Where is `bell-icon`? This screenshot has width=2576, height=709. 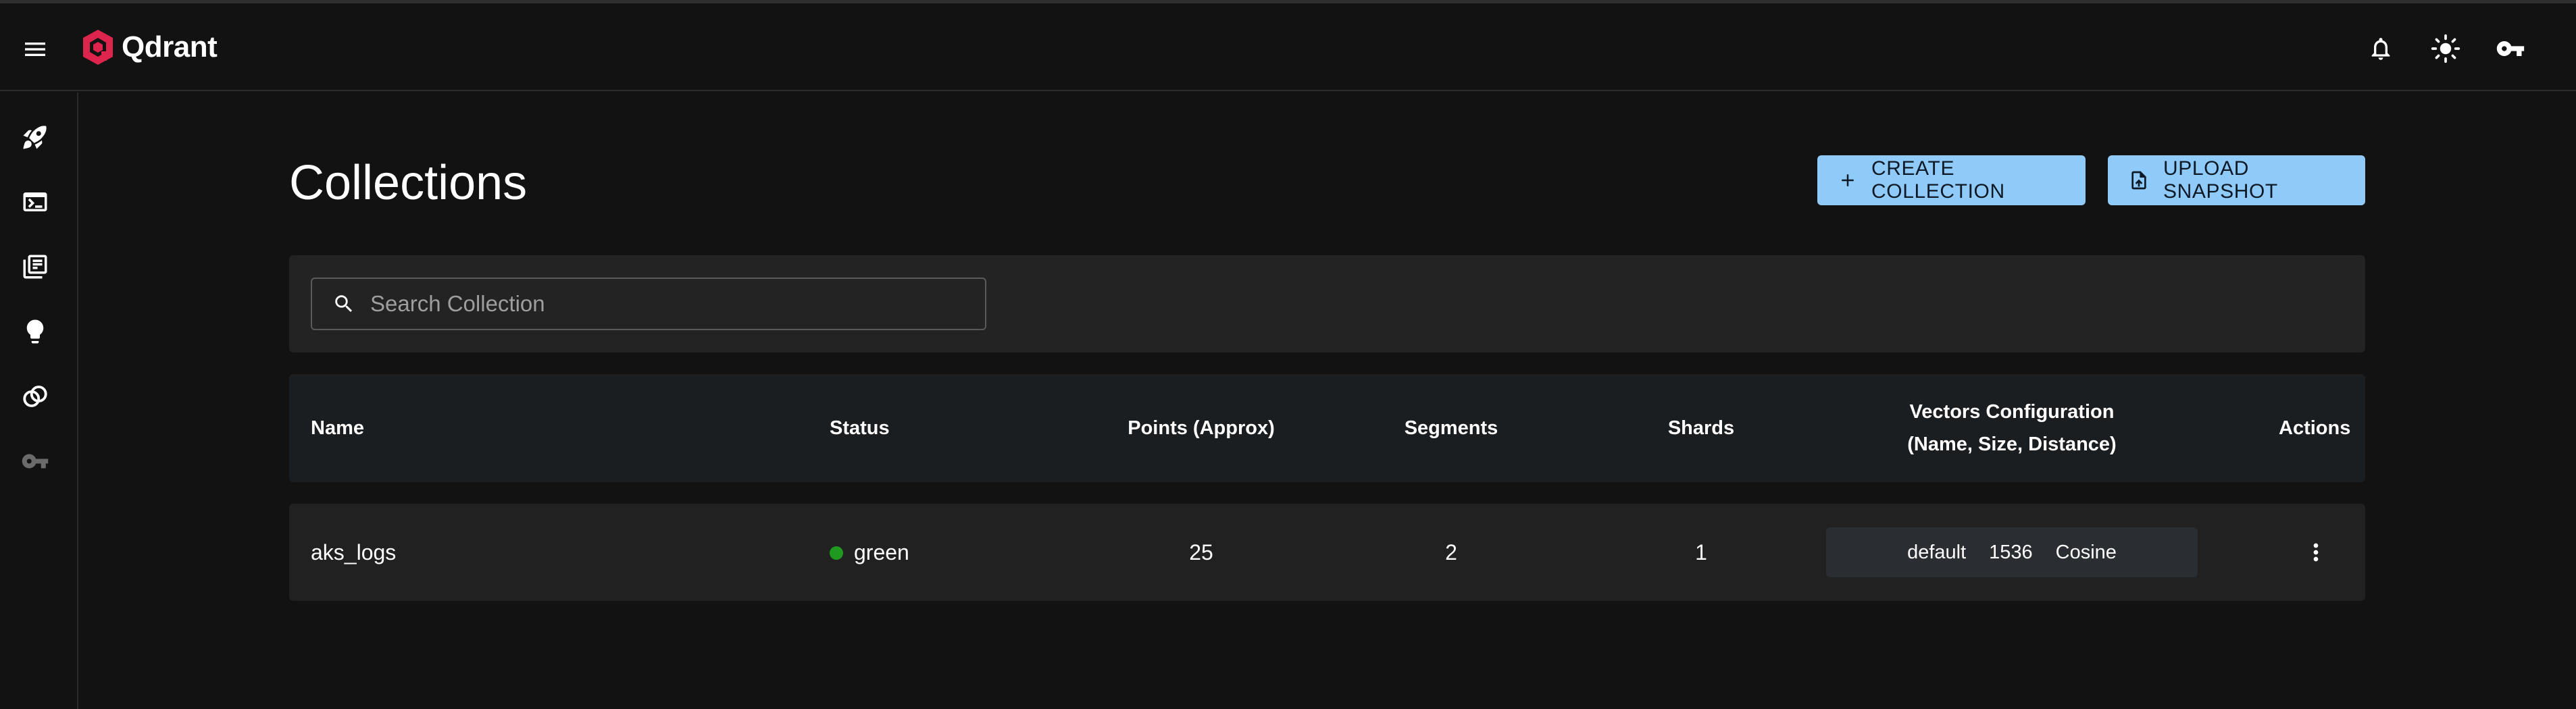
bell-icon is located at coordinates (2380, 49).